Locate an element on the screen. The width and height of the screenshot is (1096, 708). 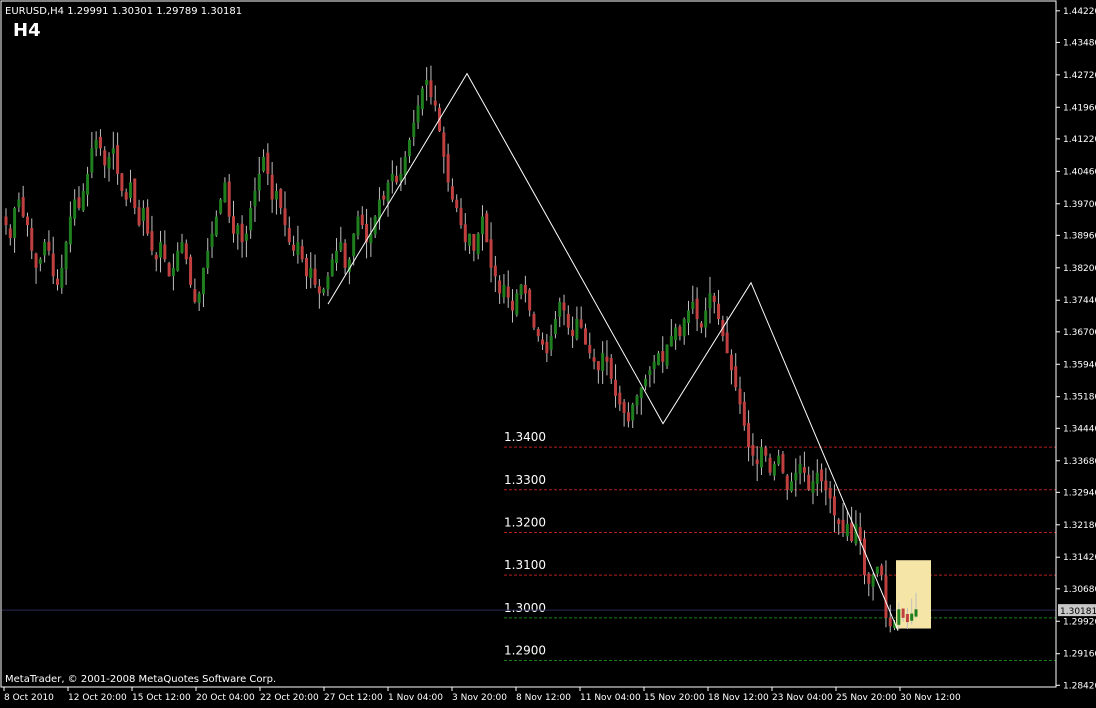
x-tick-label: 23 Nov 04:00 is located at coordinates (802, 698).